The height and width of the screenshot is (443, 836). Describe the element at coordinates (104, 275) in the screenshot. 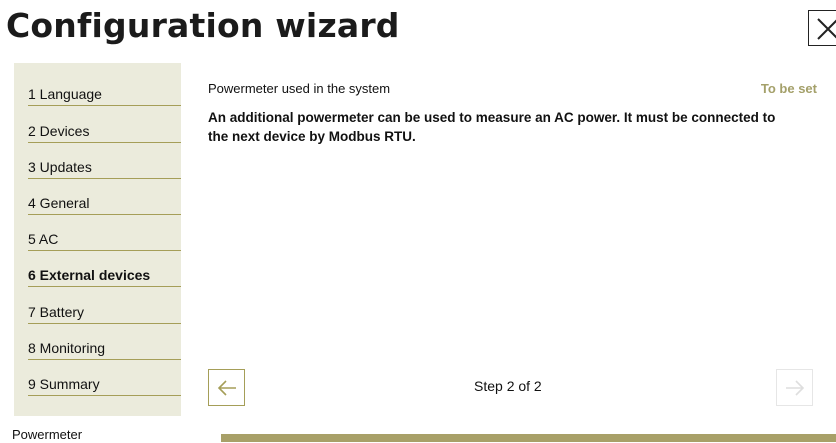

I see `step-external-devices: 6 External devices` at that location.